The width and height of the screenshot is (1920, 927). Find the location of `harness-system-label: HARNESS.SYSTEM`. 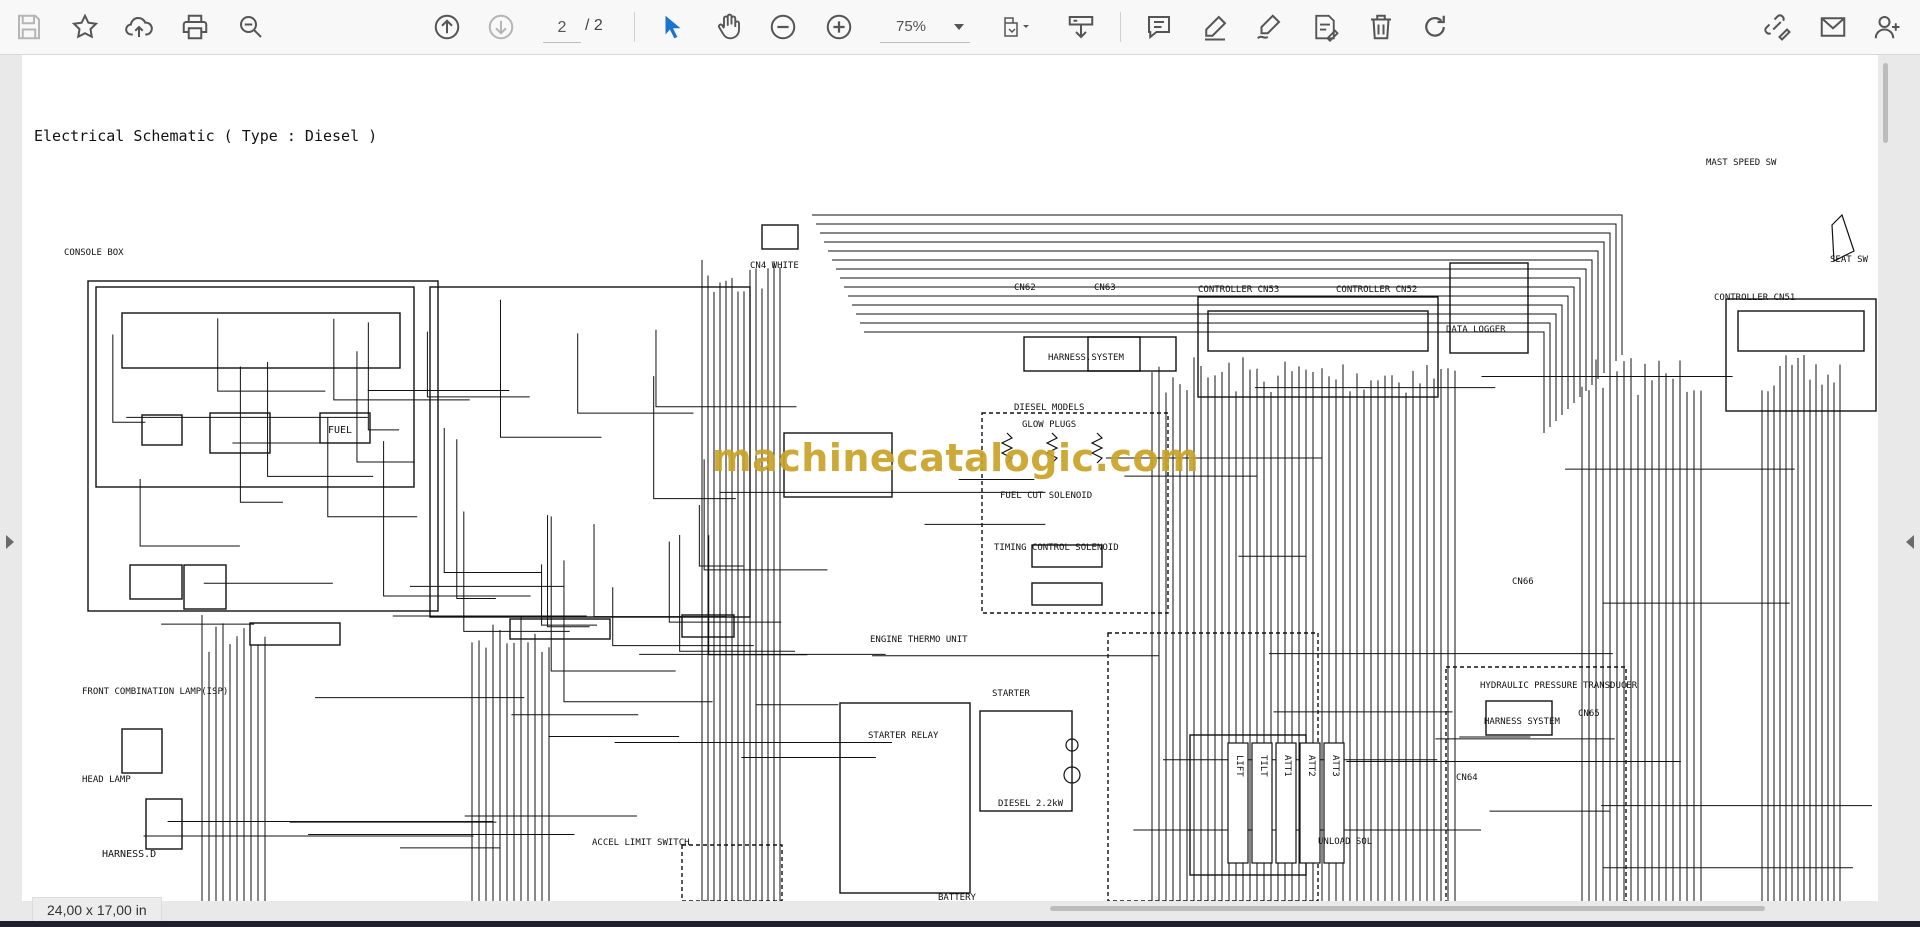

harness-system-label: HARNESS.SYSTEM is located at coordinates (1086, 358).